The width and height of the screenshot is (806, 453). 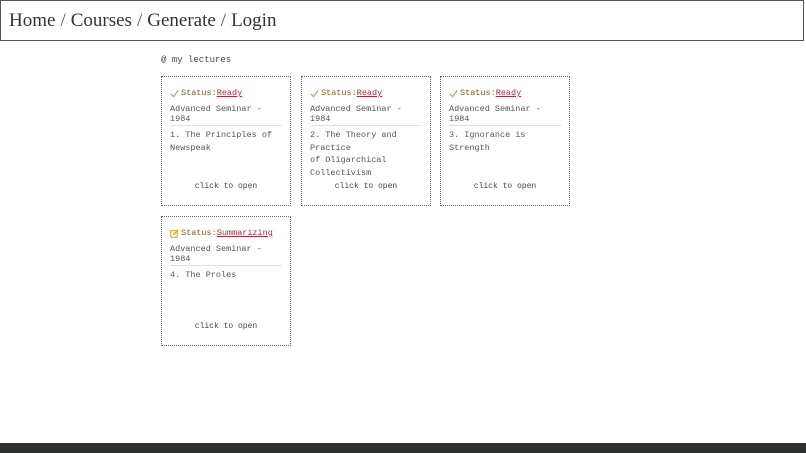 I want to click on edit-icon, so click(x=174, y=233).